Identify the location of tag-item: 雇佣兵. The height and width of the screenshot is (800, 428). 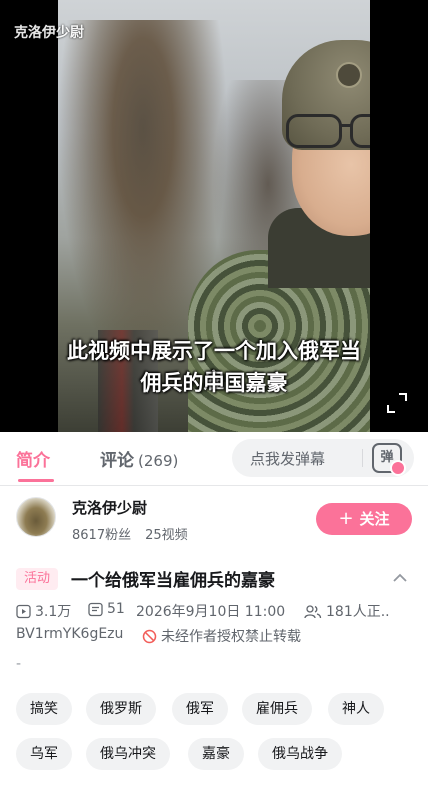
(277, 709).